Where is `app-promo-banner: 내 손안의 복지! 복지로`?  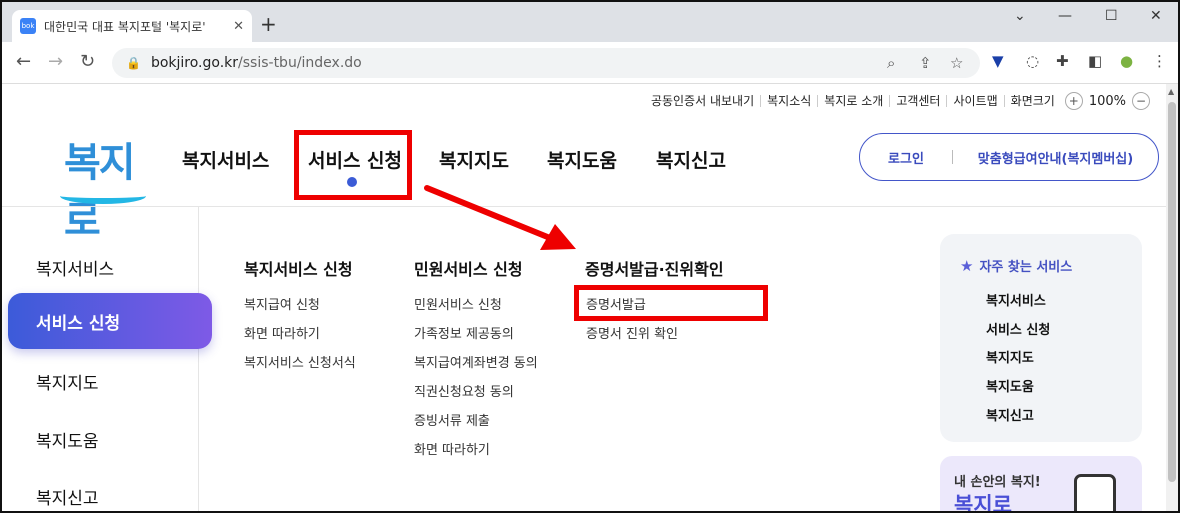
app-promo-banner: 내 손안의 복지! 복지로 is located at coordinates (1041, 484).